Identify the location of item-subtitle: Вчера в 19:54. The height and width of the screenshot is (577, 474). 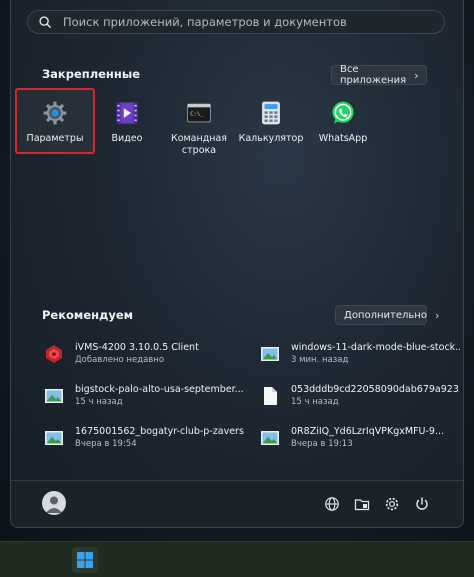
(106, 444).